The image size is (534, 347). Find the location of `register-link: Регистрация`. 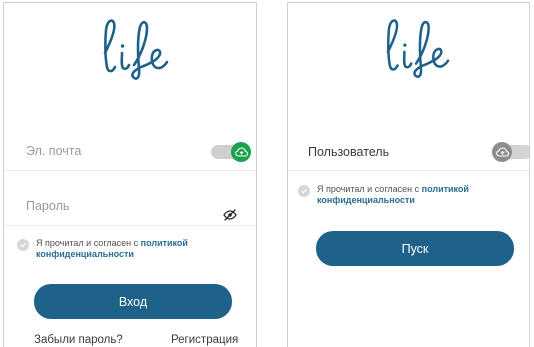

register-link: Регистрация is located at coordinates (204, 340).